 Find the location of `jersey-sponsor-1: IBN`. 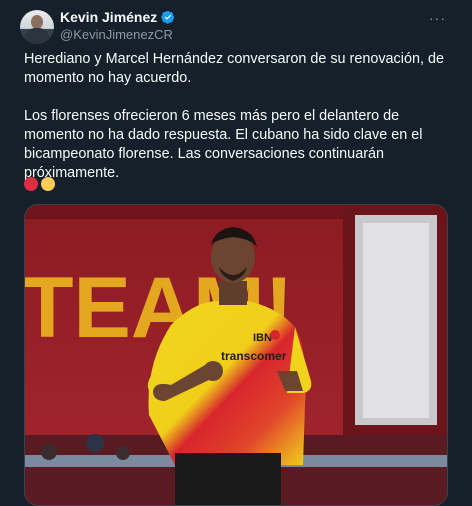

jersey-sponsor-1: IBN is located at coordinates (262, 338).